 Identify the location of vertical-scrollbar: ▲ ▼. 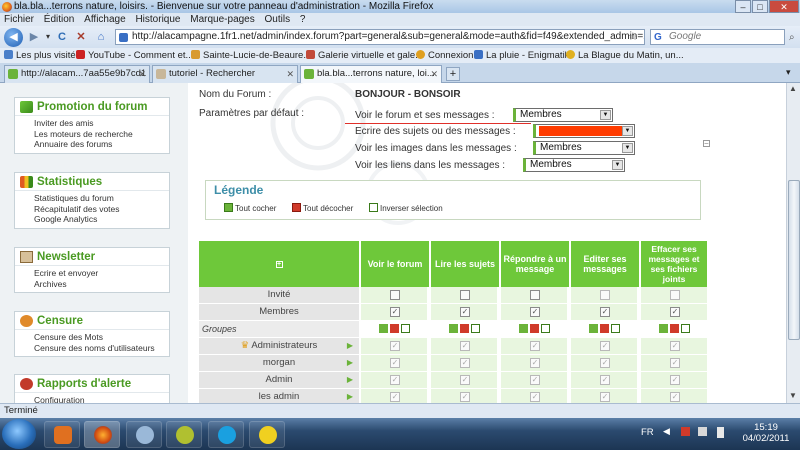
(793, 243).